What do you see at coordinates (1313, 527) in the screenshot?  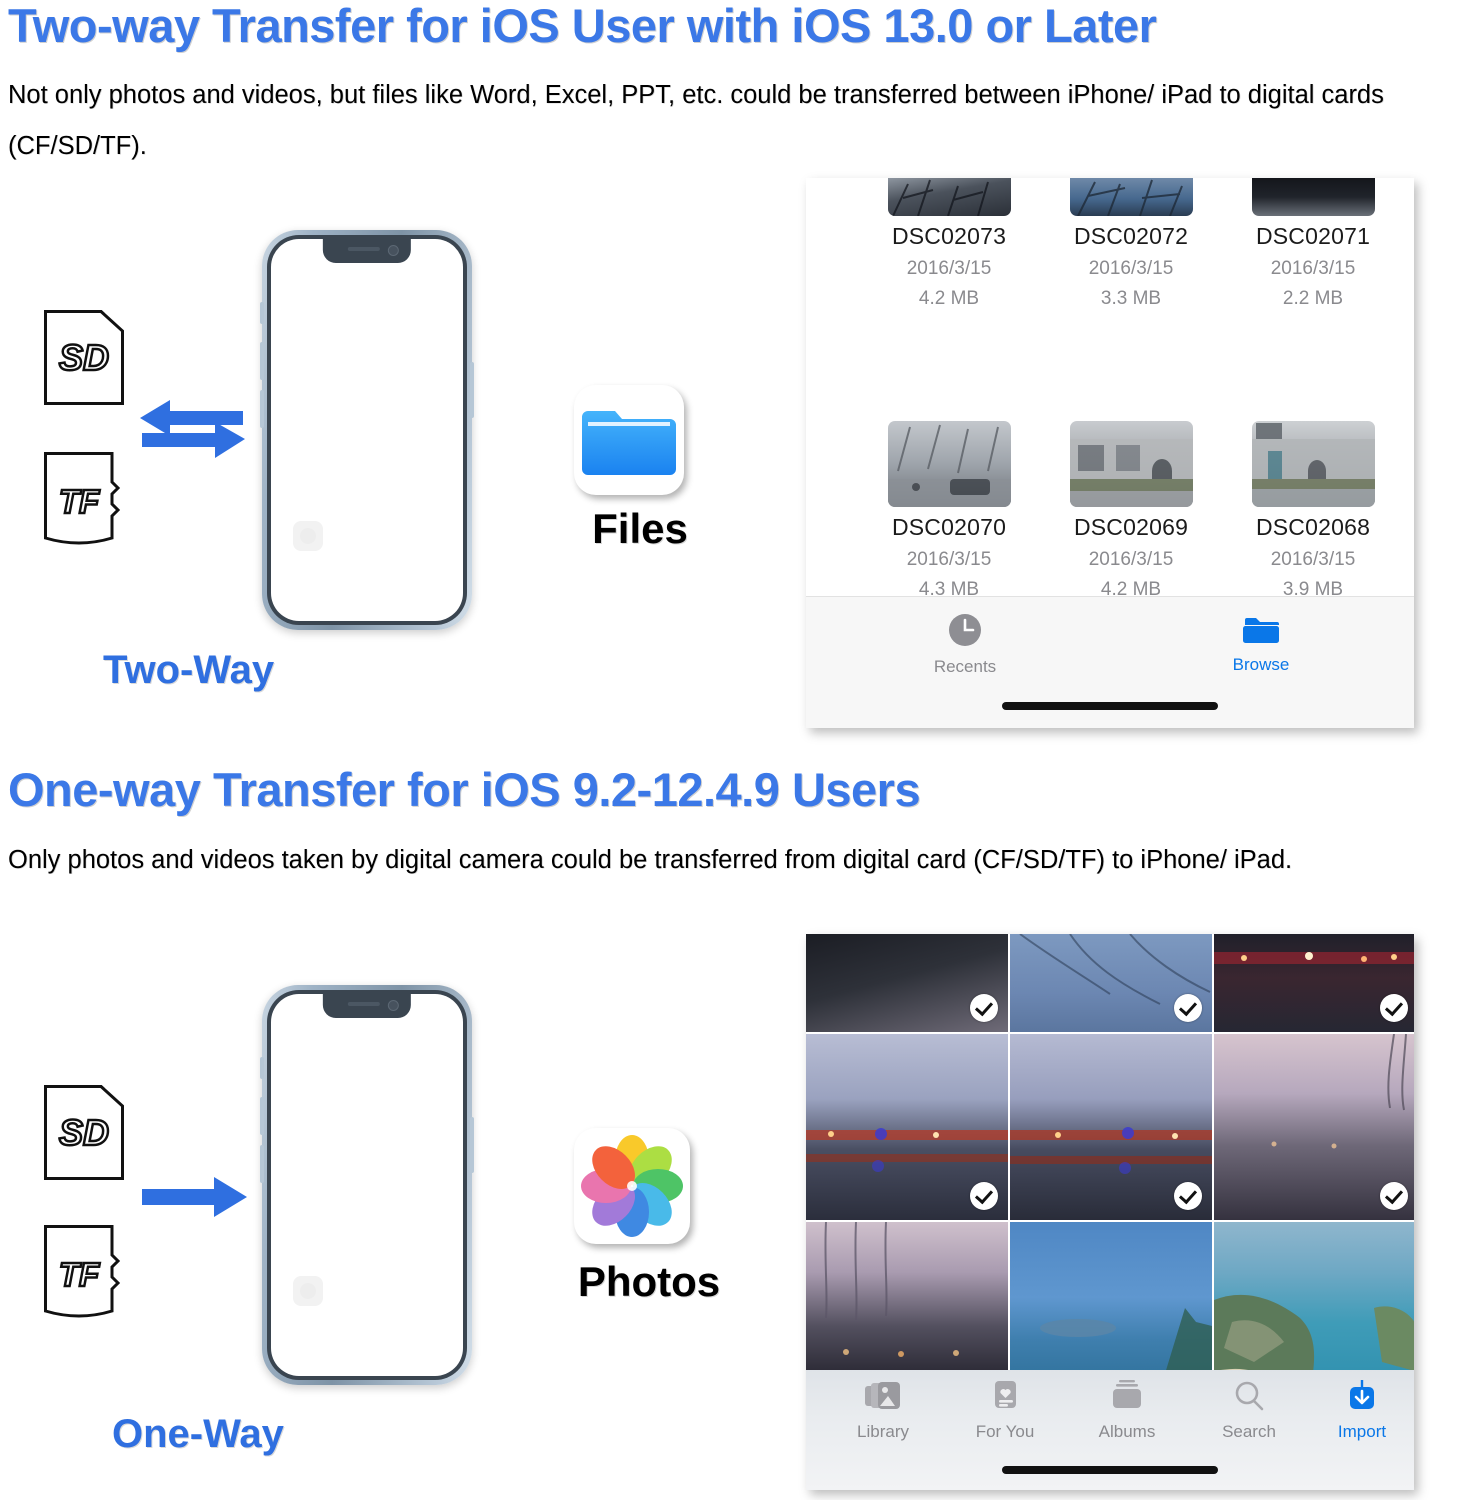 I see `file-name: DSC02068` at bounding box center [1313, 527].